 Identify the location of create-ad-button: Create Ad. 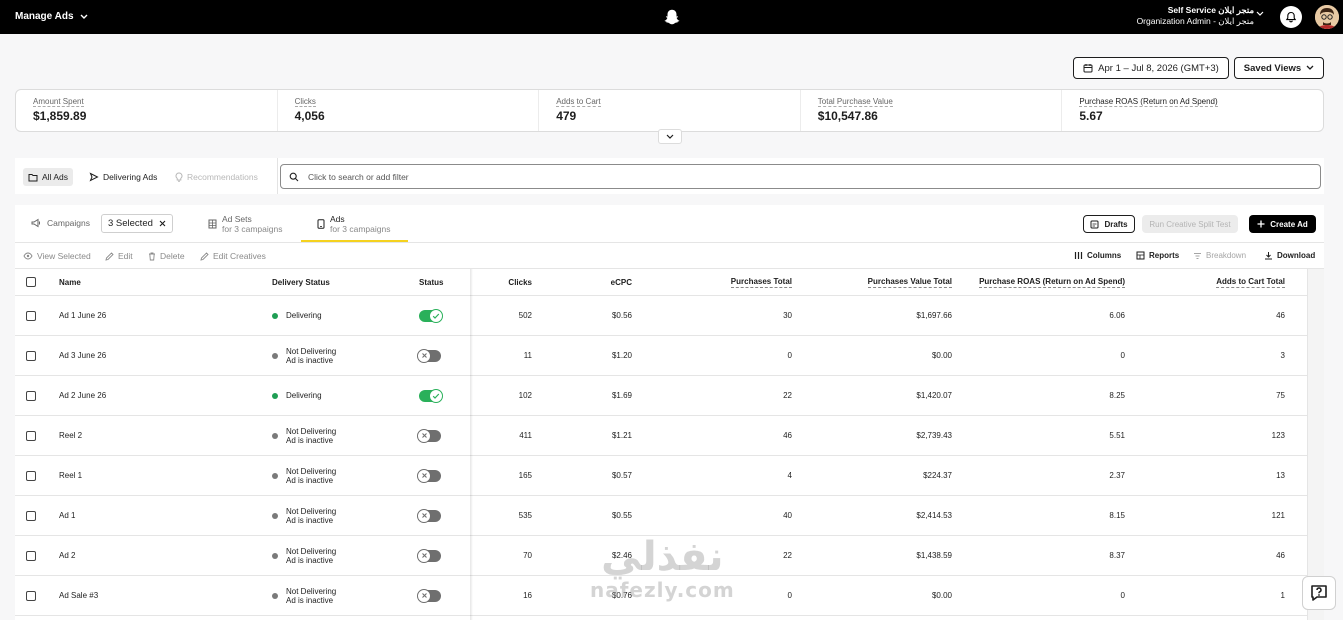
(1282, 224).